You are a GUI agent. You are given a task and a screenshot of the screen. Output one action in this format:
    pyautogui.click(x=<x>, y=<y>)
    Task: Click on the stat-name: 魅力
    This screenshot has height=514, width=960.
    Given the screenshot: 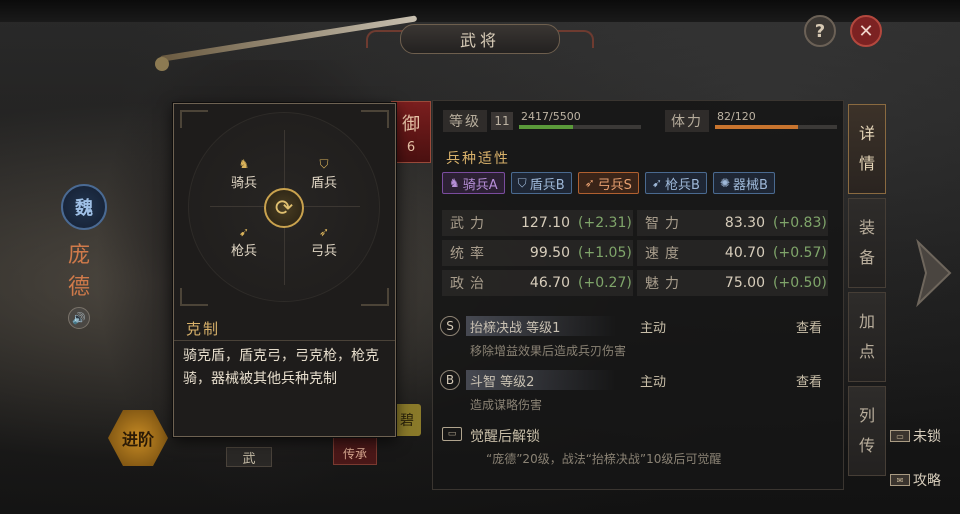 What is the action you would take?
    pyautogui.click(x=665, y=284)
    